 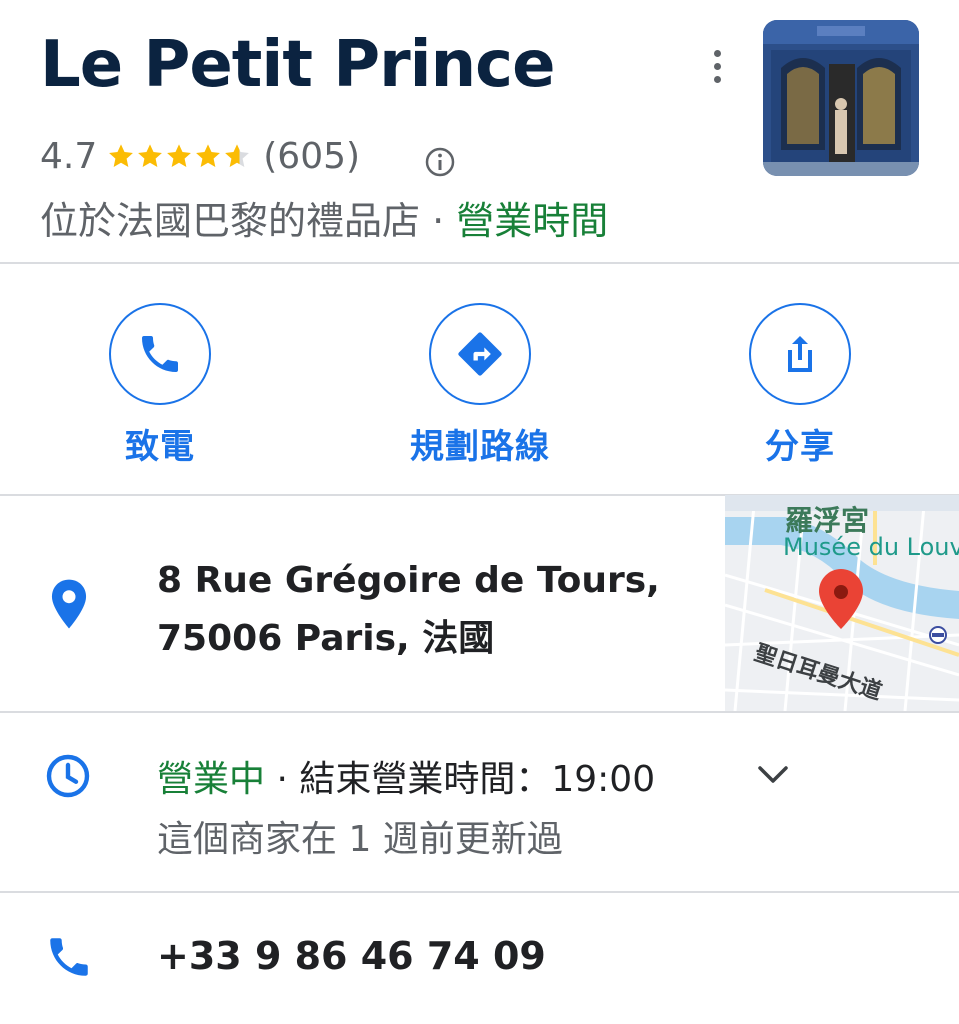 I want to click on directions-action: 規劃路線, so click(x=480, y=385).